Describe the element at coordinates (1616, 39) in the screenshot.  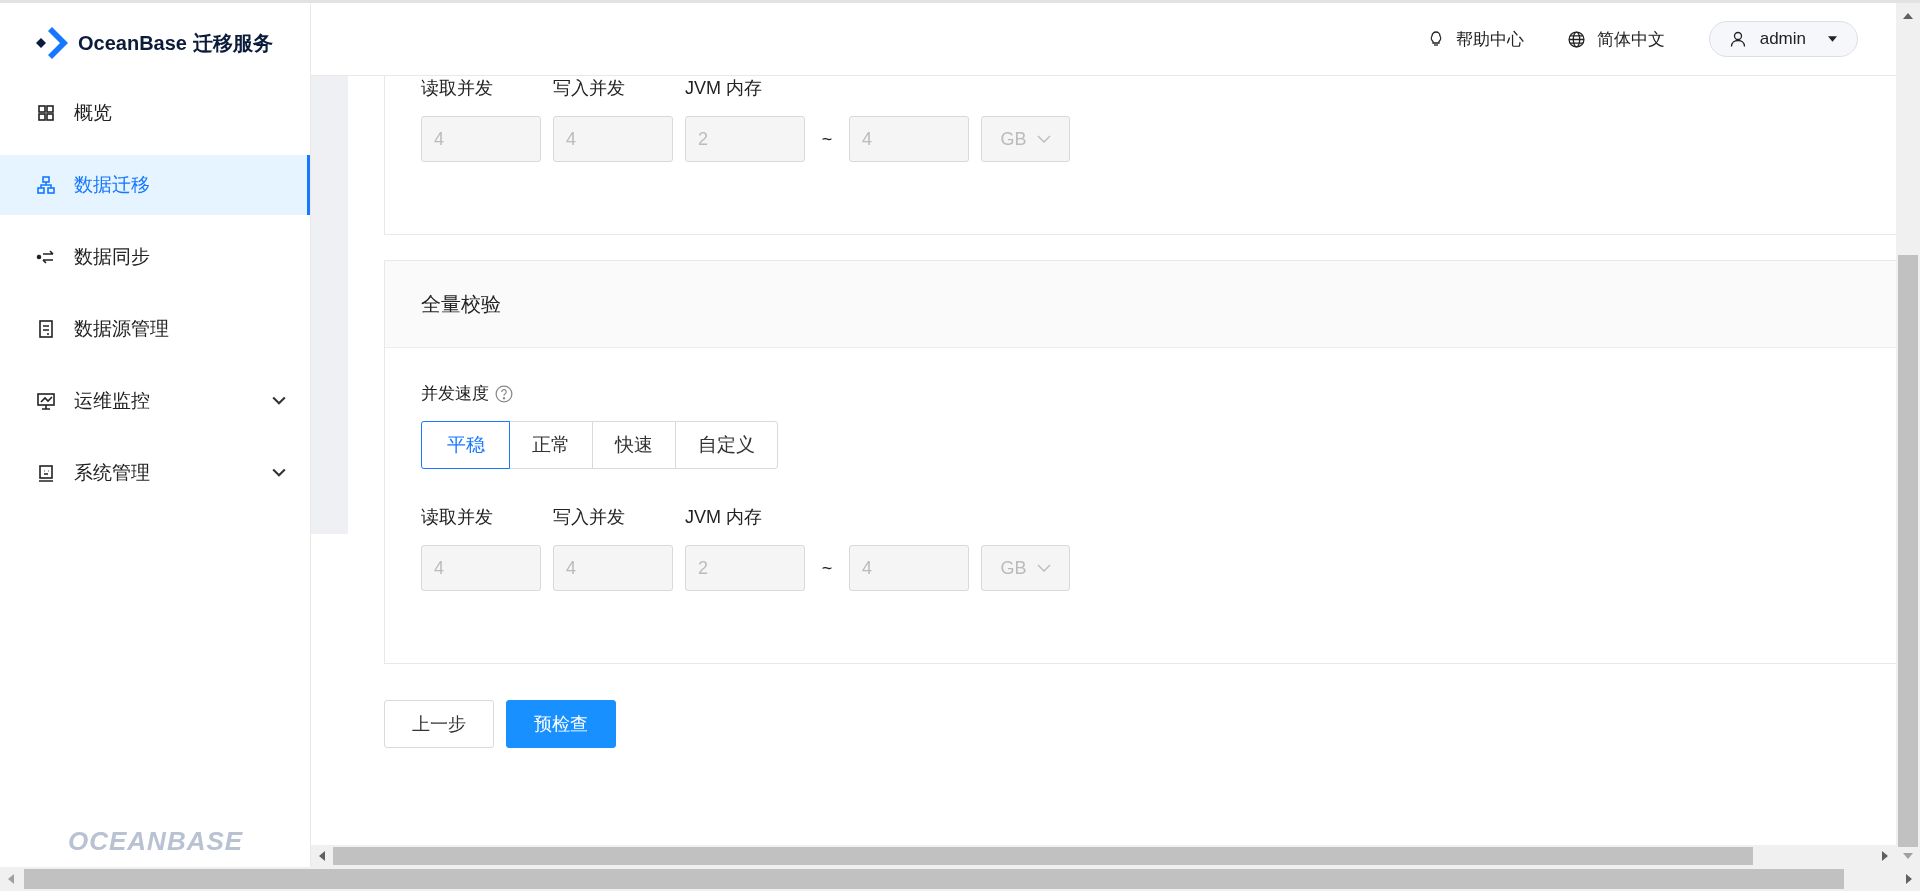
I see `language-selector: 简体中文` at that location.